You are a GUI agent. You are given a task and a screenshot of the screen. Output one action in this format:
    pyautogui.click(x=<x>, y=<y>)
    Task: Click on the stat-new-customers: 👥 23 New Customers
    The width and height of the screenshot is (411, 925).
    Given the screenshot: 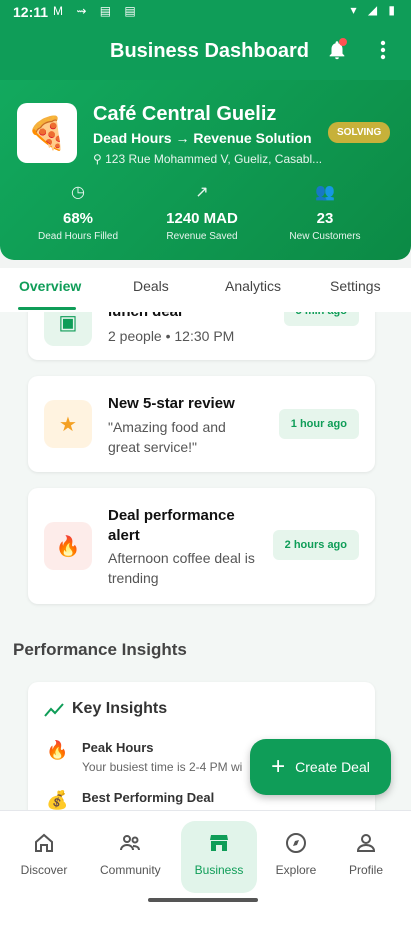 What is the action you would take?
    pyautogui.click(x=325, y=212)
    